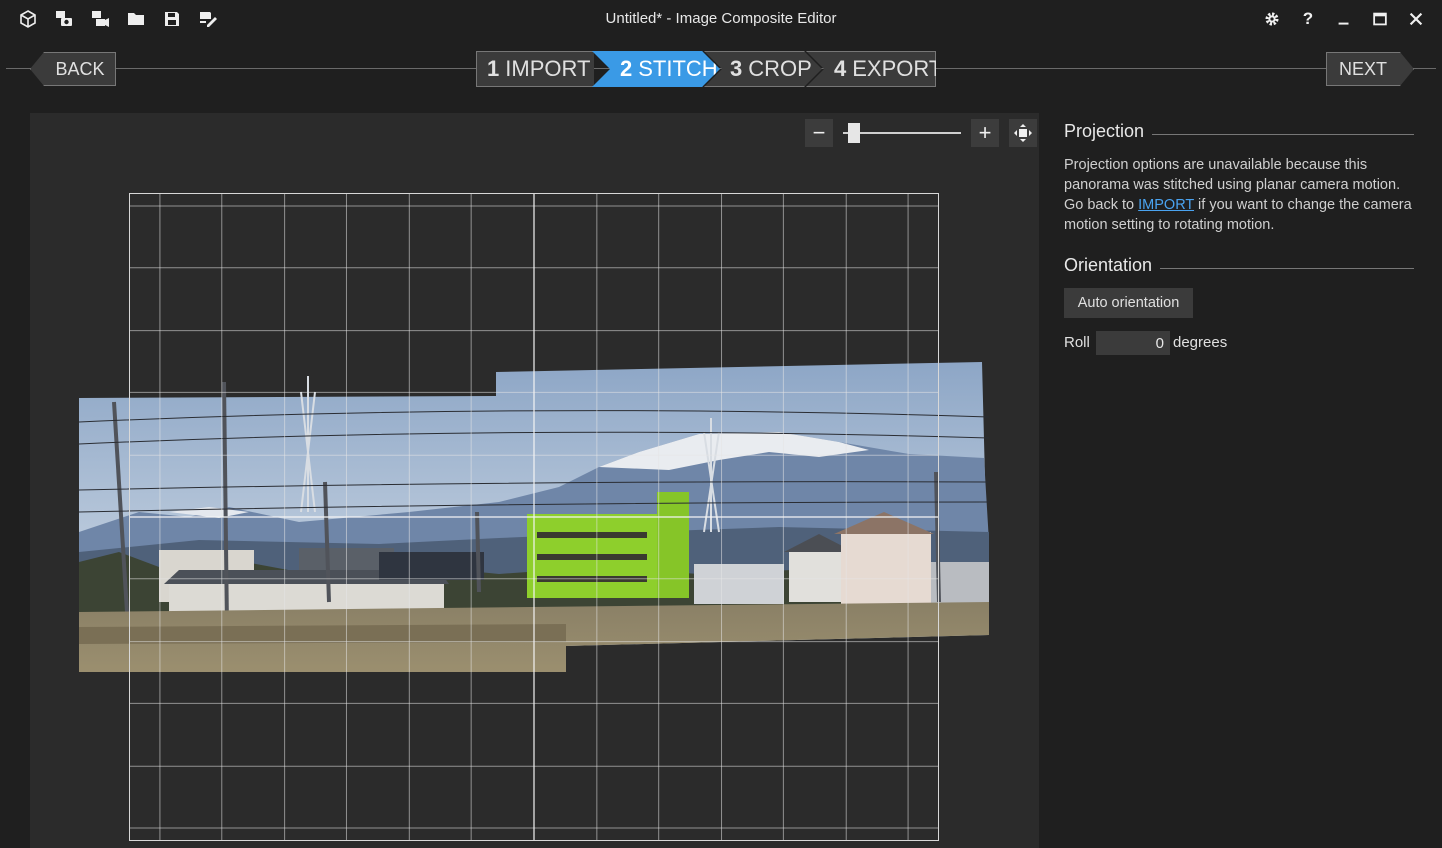 This screenshot has height=848, width=1442. I want to click on fit-to-window-icon, so click(1023, 133).